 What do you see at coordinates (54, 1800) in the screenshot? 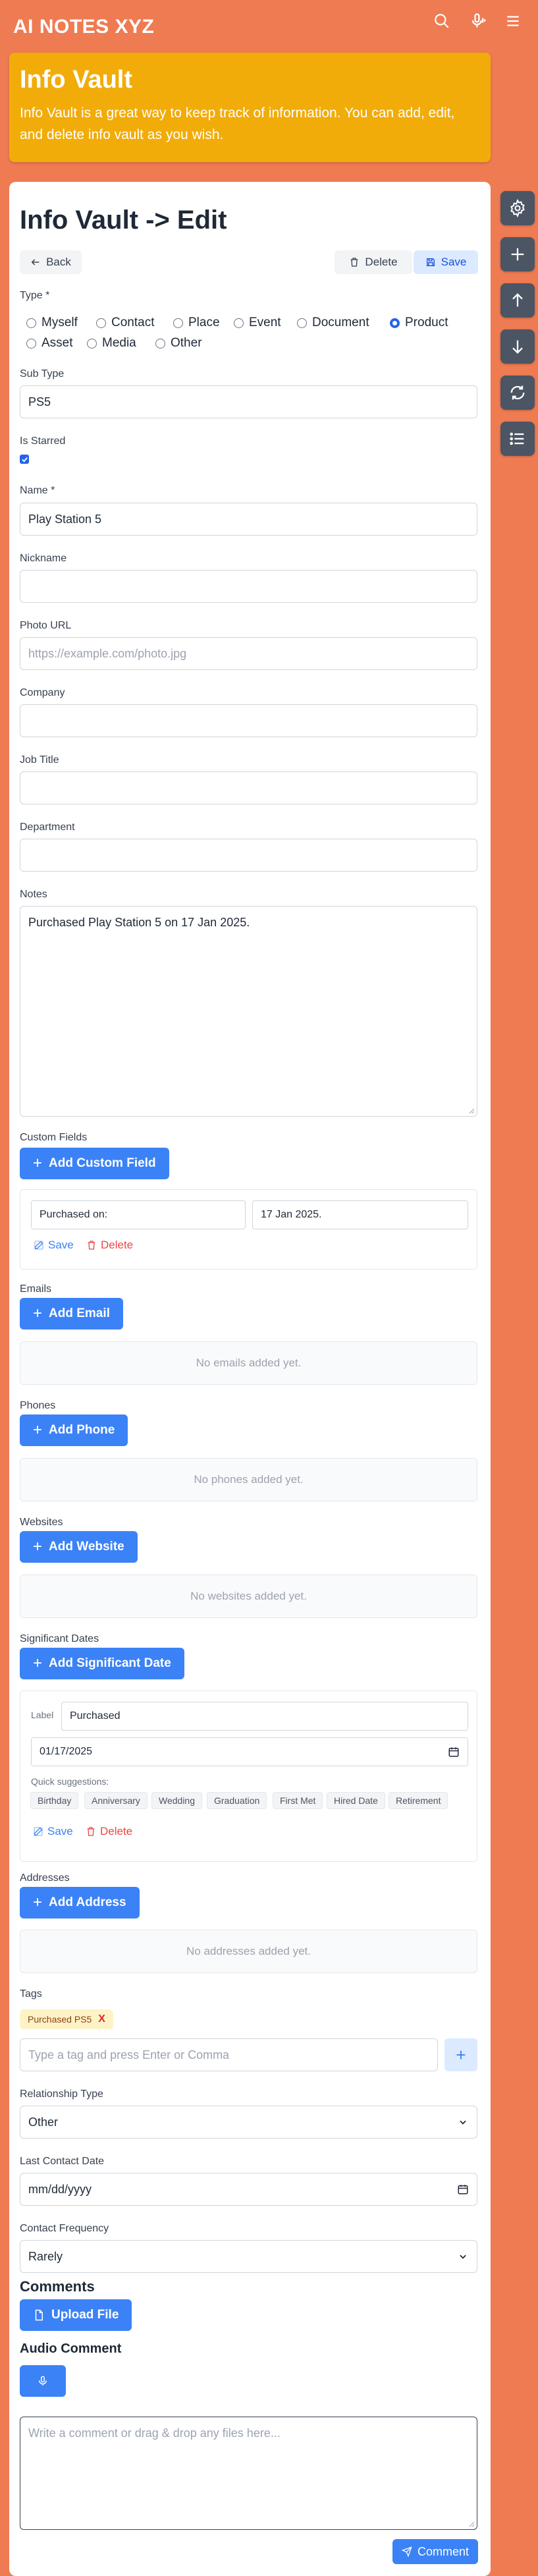
I see `suggestion-chip-birthday: Birthday` at bounding box center [54, 1800].